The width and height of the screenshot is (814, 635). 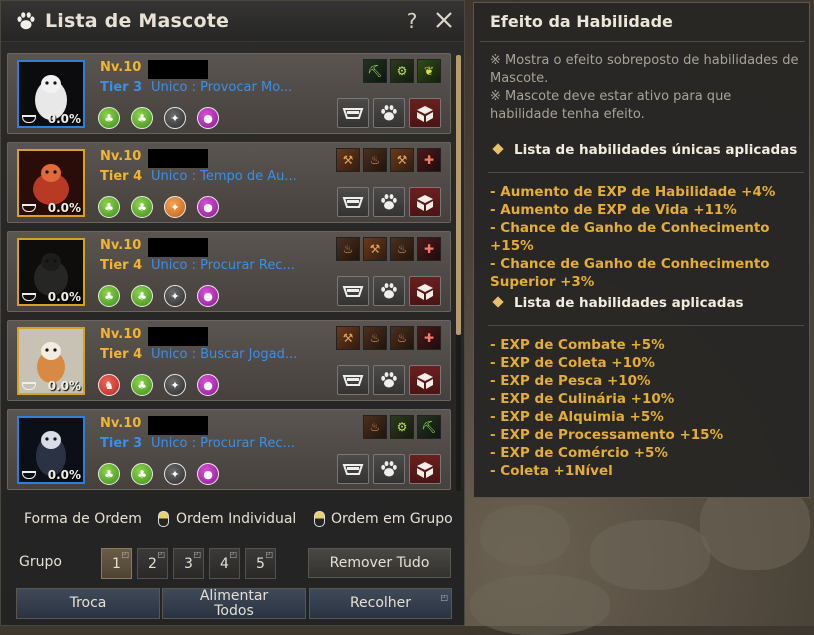 I want to click on collect-button: Recolher ◰, so click(x=380, y=603).